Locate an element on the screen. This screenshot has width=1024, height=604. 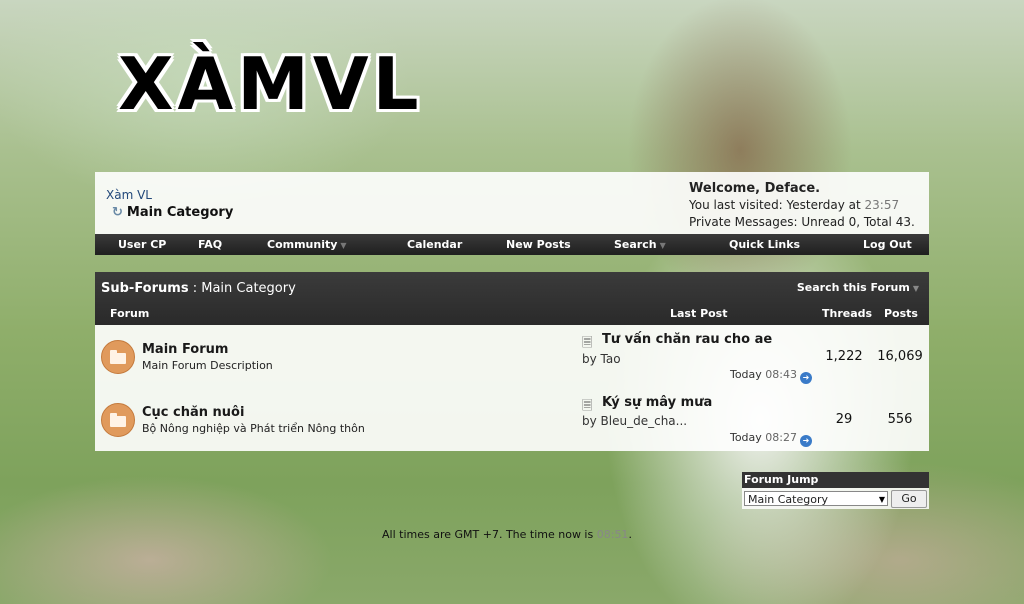
footer-prefix: All times are GMT +7. The time now is is located at coordinates (488, 534).